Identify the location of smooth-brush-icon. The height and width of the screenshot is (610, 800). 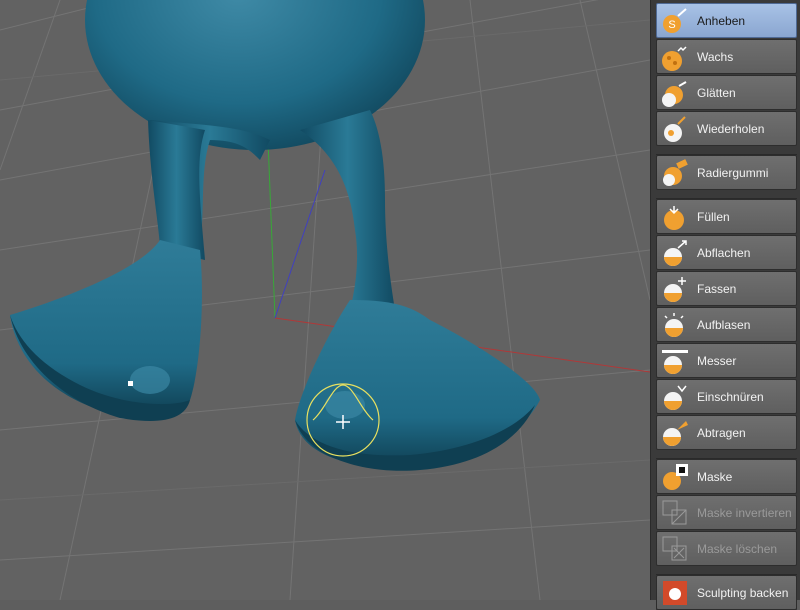
(674, 94).